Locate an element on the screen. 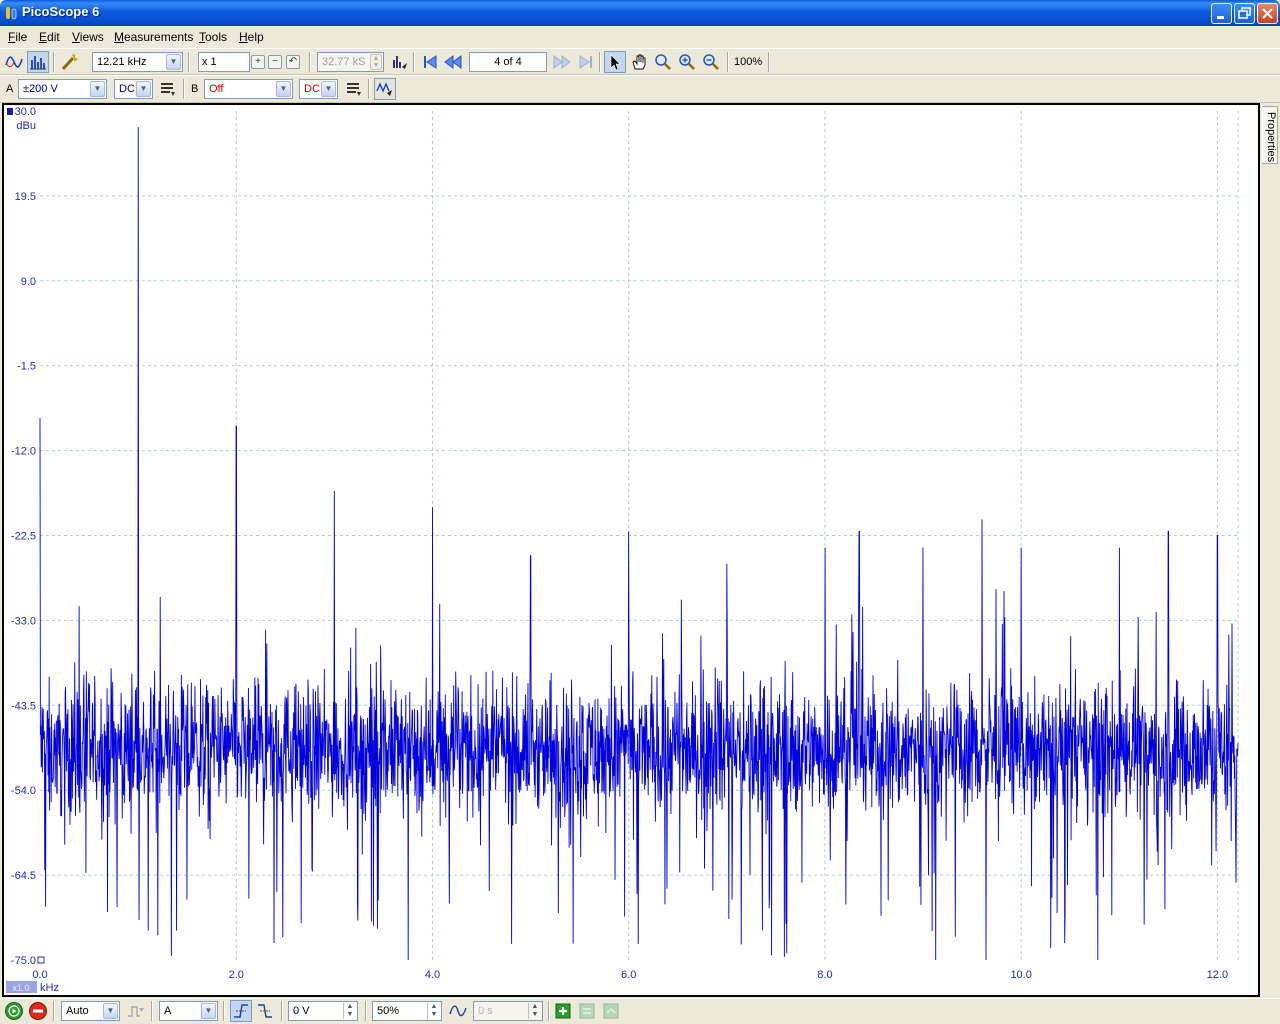 This screenshot has height=1024, width=1280. post-trigger-delay-button is located at coordinates (458, 1011).